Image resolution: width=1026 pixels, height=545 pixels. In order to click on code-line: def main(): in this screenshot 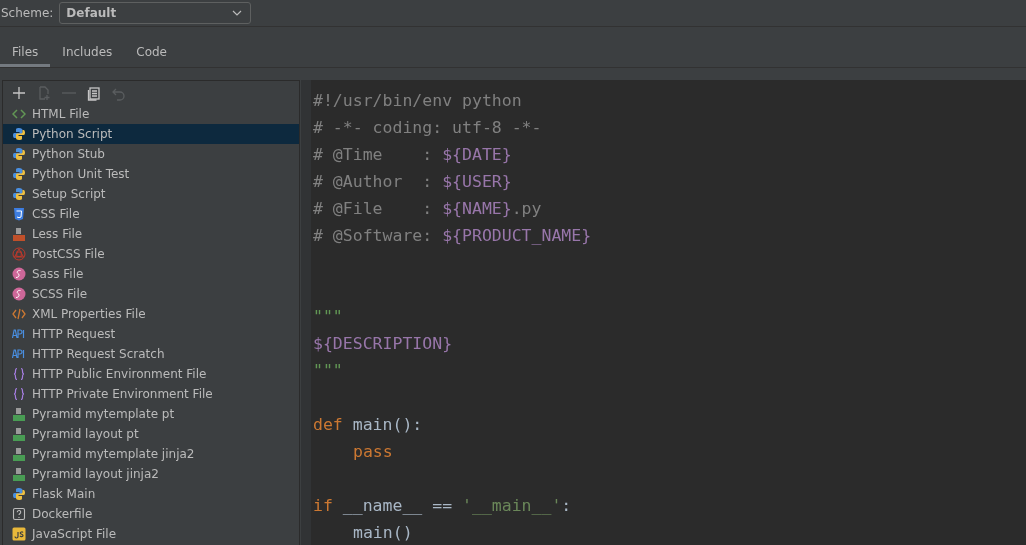, I will do `click(368, 425)`.